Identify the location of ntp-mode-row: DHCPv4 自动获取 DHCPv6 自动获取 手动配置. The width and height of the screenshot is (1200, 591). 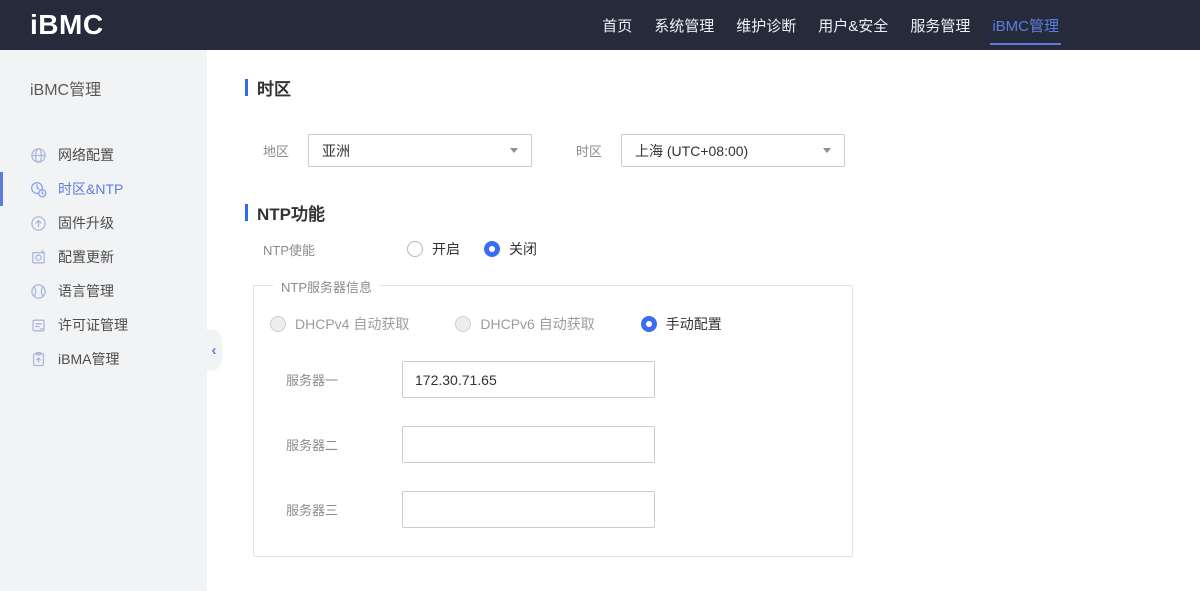
(553, 324).